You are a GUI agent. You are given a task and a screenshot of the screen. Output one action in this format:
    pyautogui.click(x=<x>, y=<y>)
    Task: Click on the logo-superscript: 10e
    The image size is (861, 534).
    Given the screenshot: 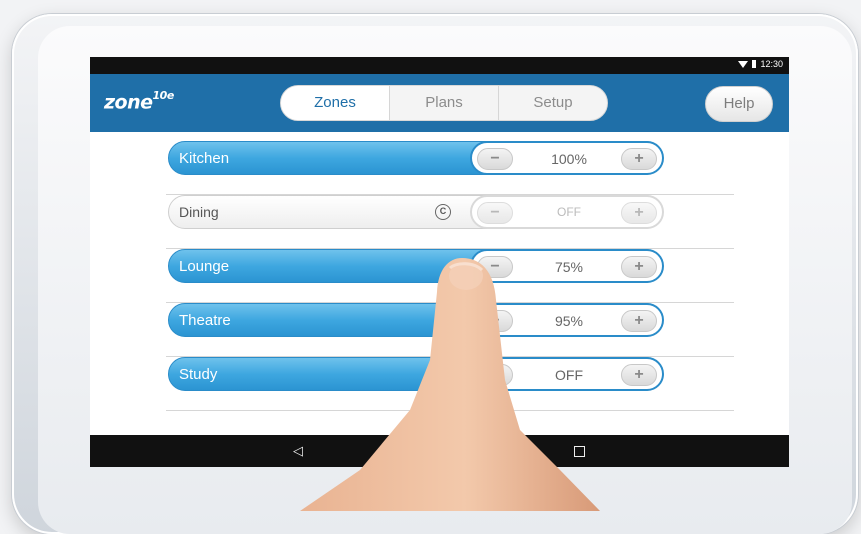 What is the action you would take?
    pyautogui.click(x=163, y=95)
    